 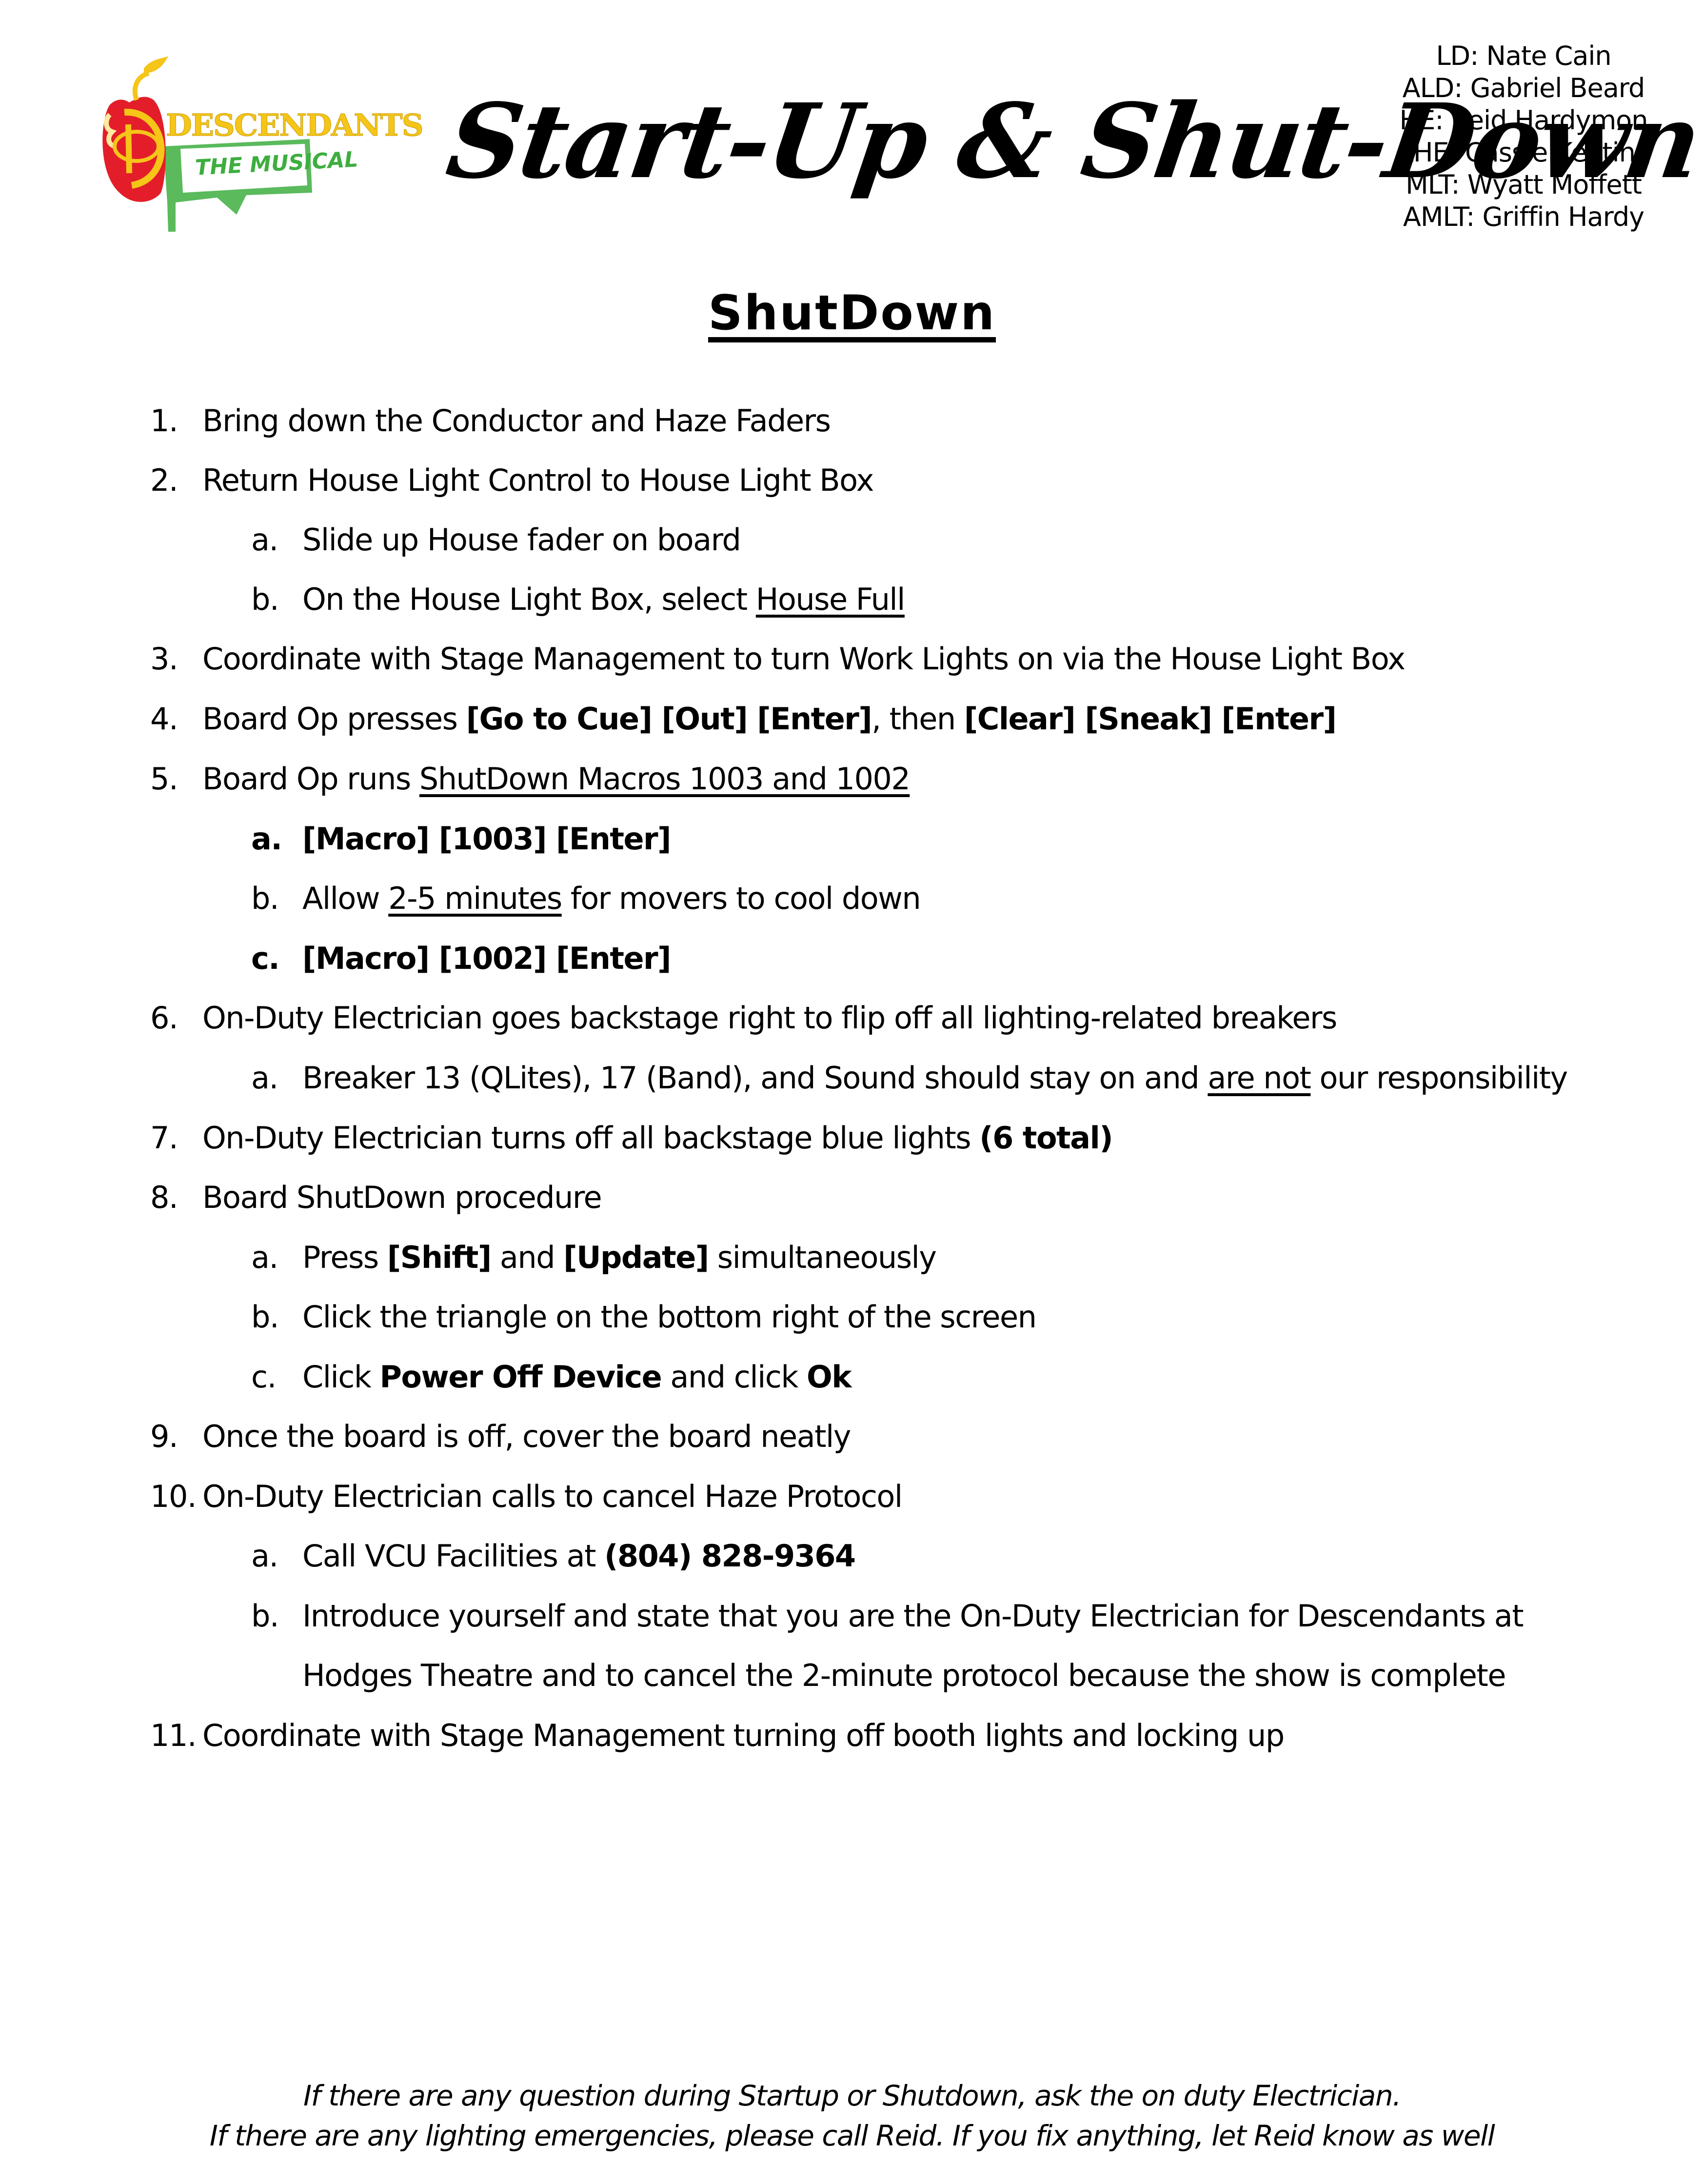 I want to click on text-run: for movers to cool down, so click(x=741, y=898).